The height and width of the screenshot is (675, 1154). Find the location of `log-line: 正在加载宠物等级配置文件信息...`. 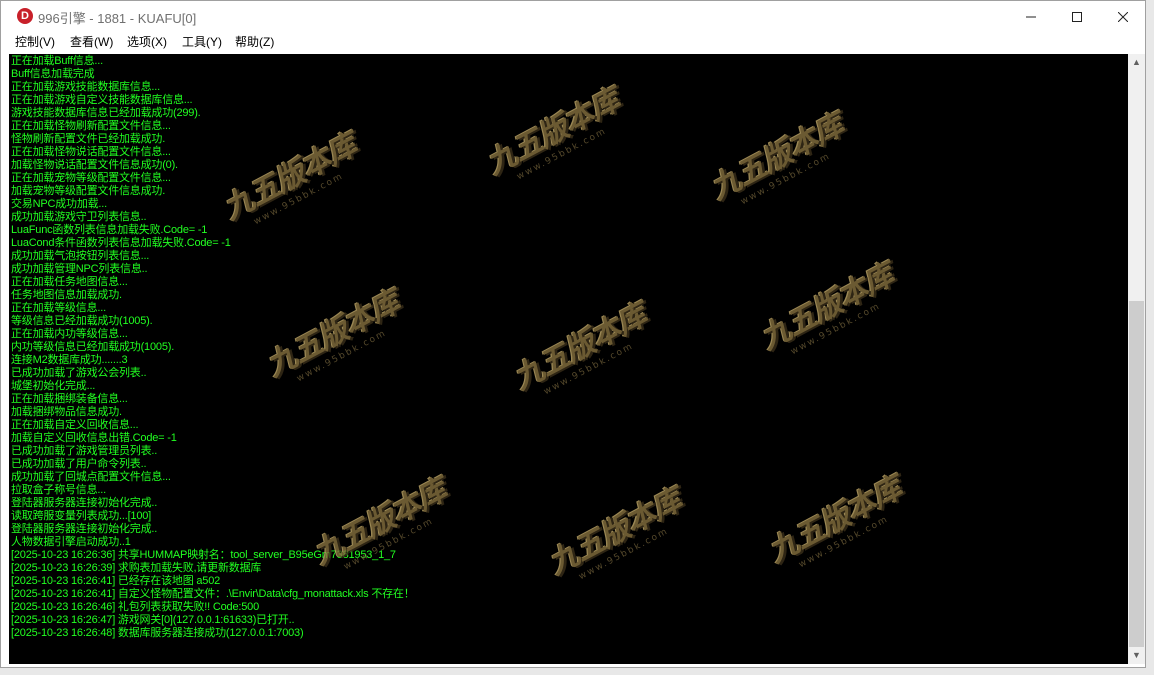

log-line: 正在加载宠物等级配置文件信息... is located at coordinates (91, 178).